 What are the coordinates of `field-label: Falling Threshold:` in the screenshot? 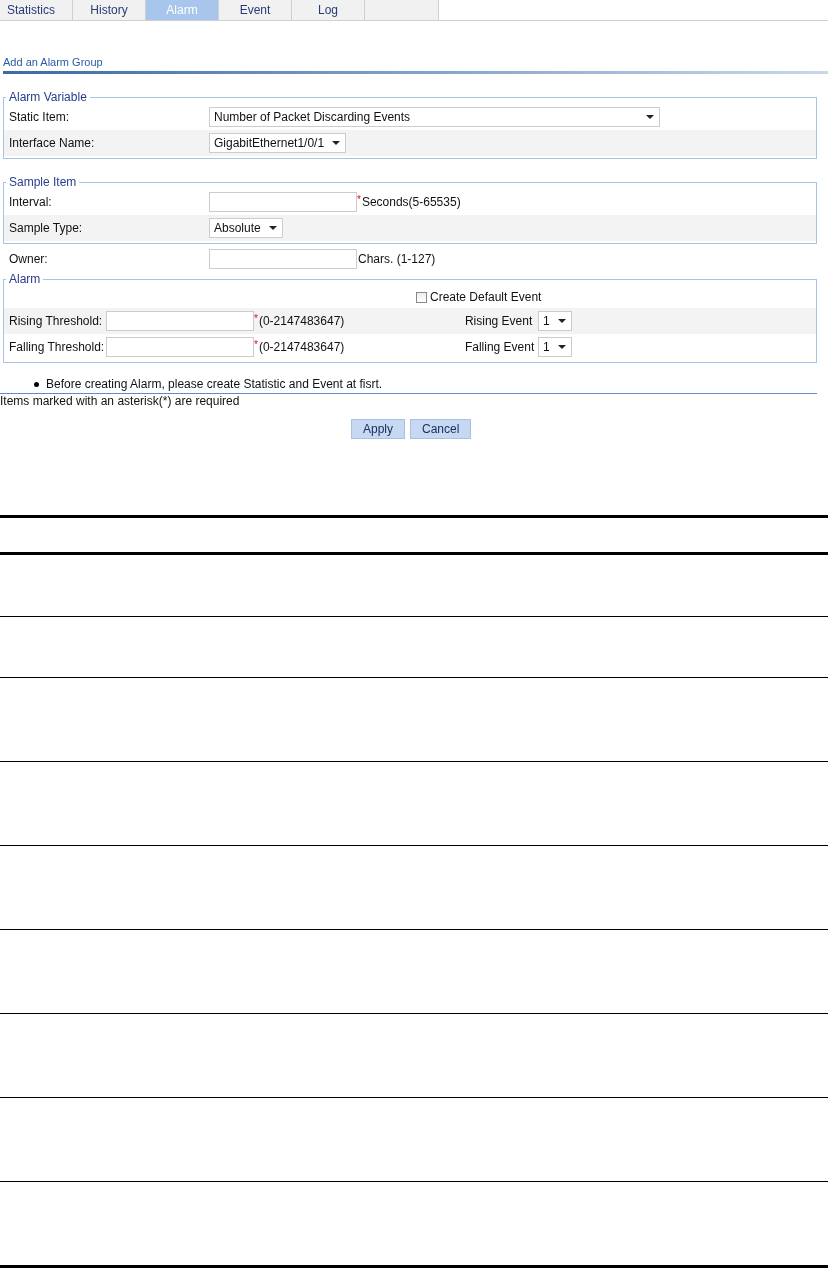 It's located at (57, 347).